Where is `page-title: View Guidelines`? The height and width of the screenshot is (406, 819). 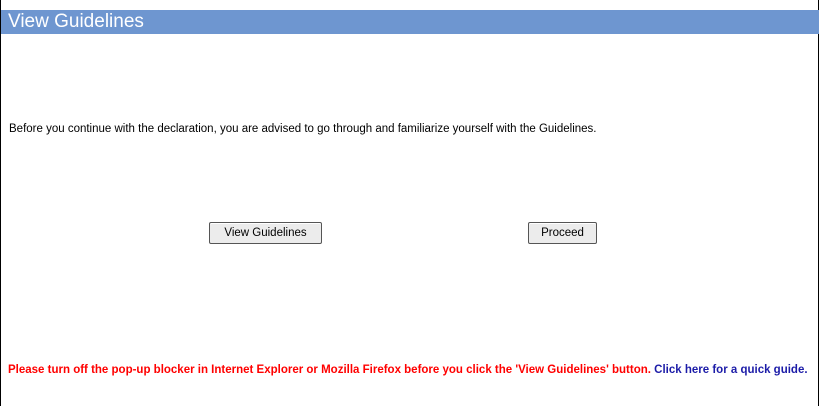 page-title: View Guidelines is located at coordinates (76, 21).